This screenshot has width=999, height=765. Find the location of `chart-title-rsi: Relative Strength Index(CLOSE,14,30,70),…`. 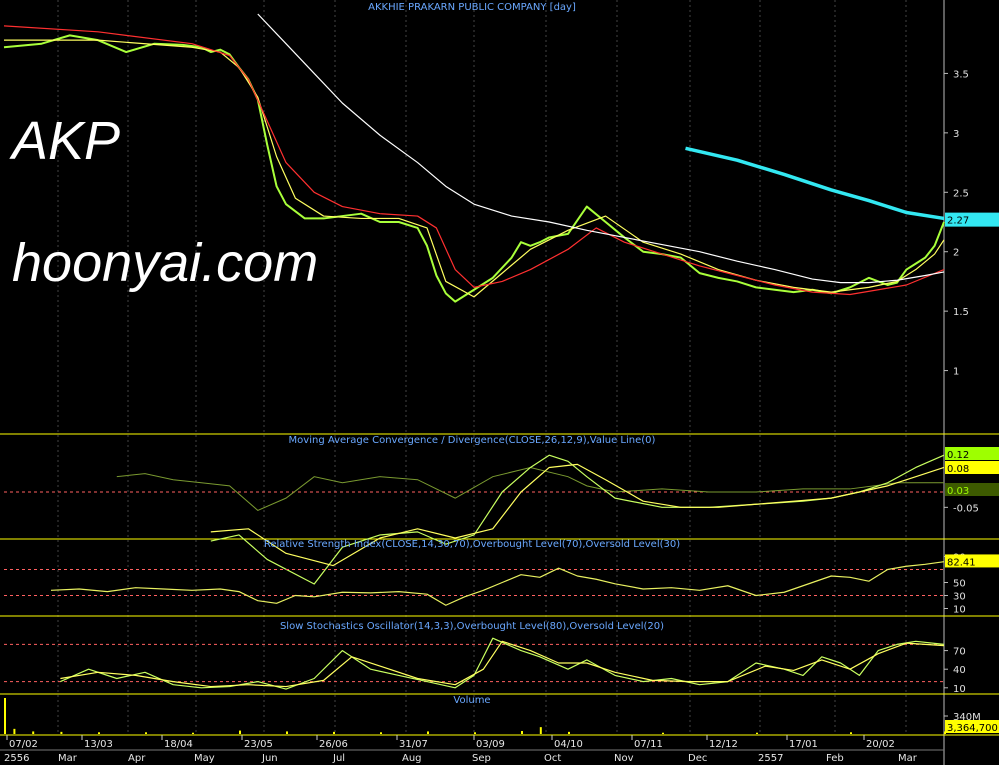

chart-title-rsi: Relative Strength Index(CLOSE,14,30,70),… is located at coordinates (472, 544).